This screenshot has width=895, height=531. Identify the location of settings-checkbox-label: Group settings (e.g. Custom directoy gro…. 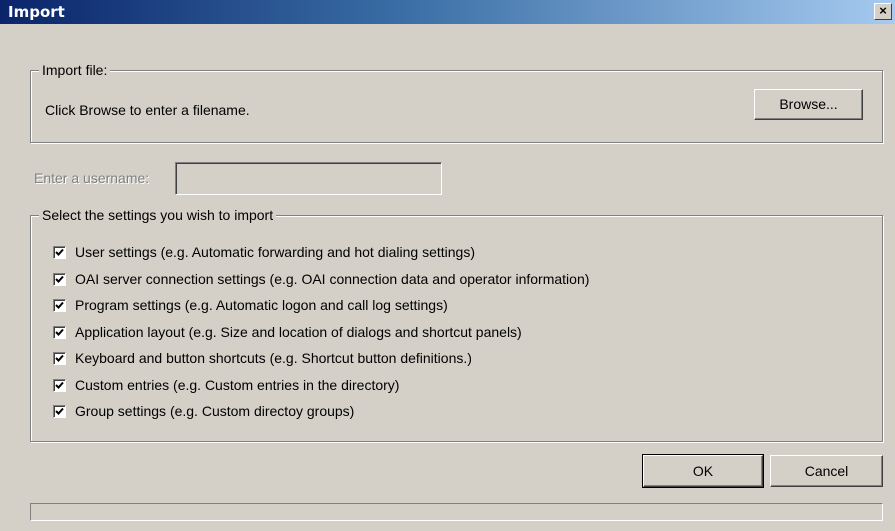
(215, 411).